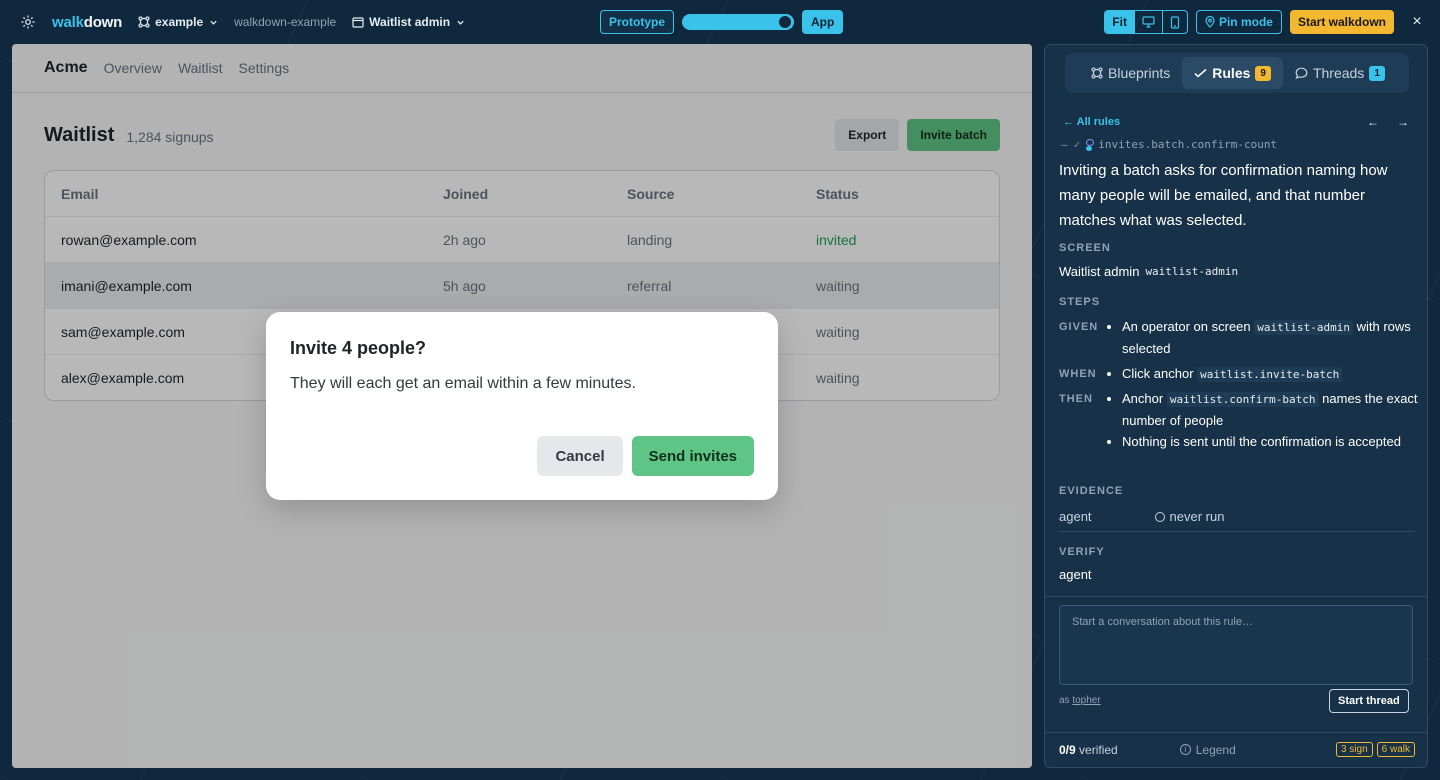 The height and width of the screenshot is (780, 1440). What do you see at coordinates (1189, 516) in the screenshot?
I see `evidence-status: never run` at bounding box center [1189, 516].